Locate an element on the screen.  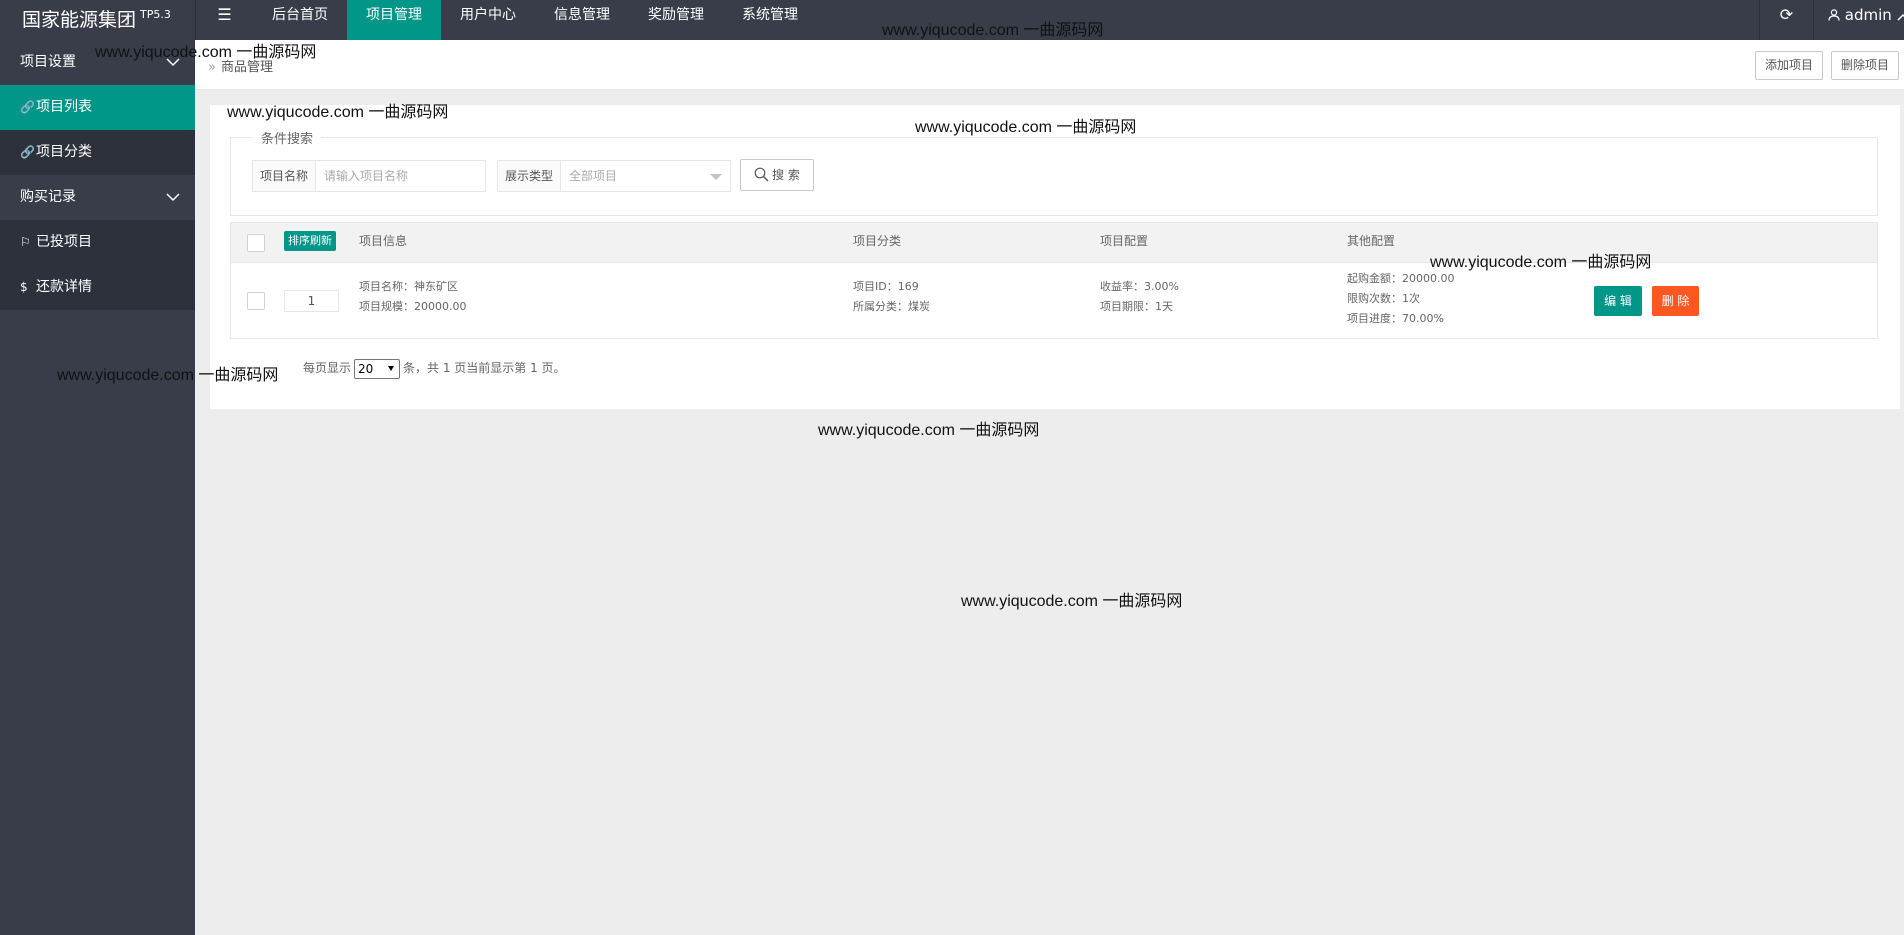
chevron-up-icon is located at coordinates (1900, 17).